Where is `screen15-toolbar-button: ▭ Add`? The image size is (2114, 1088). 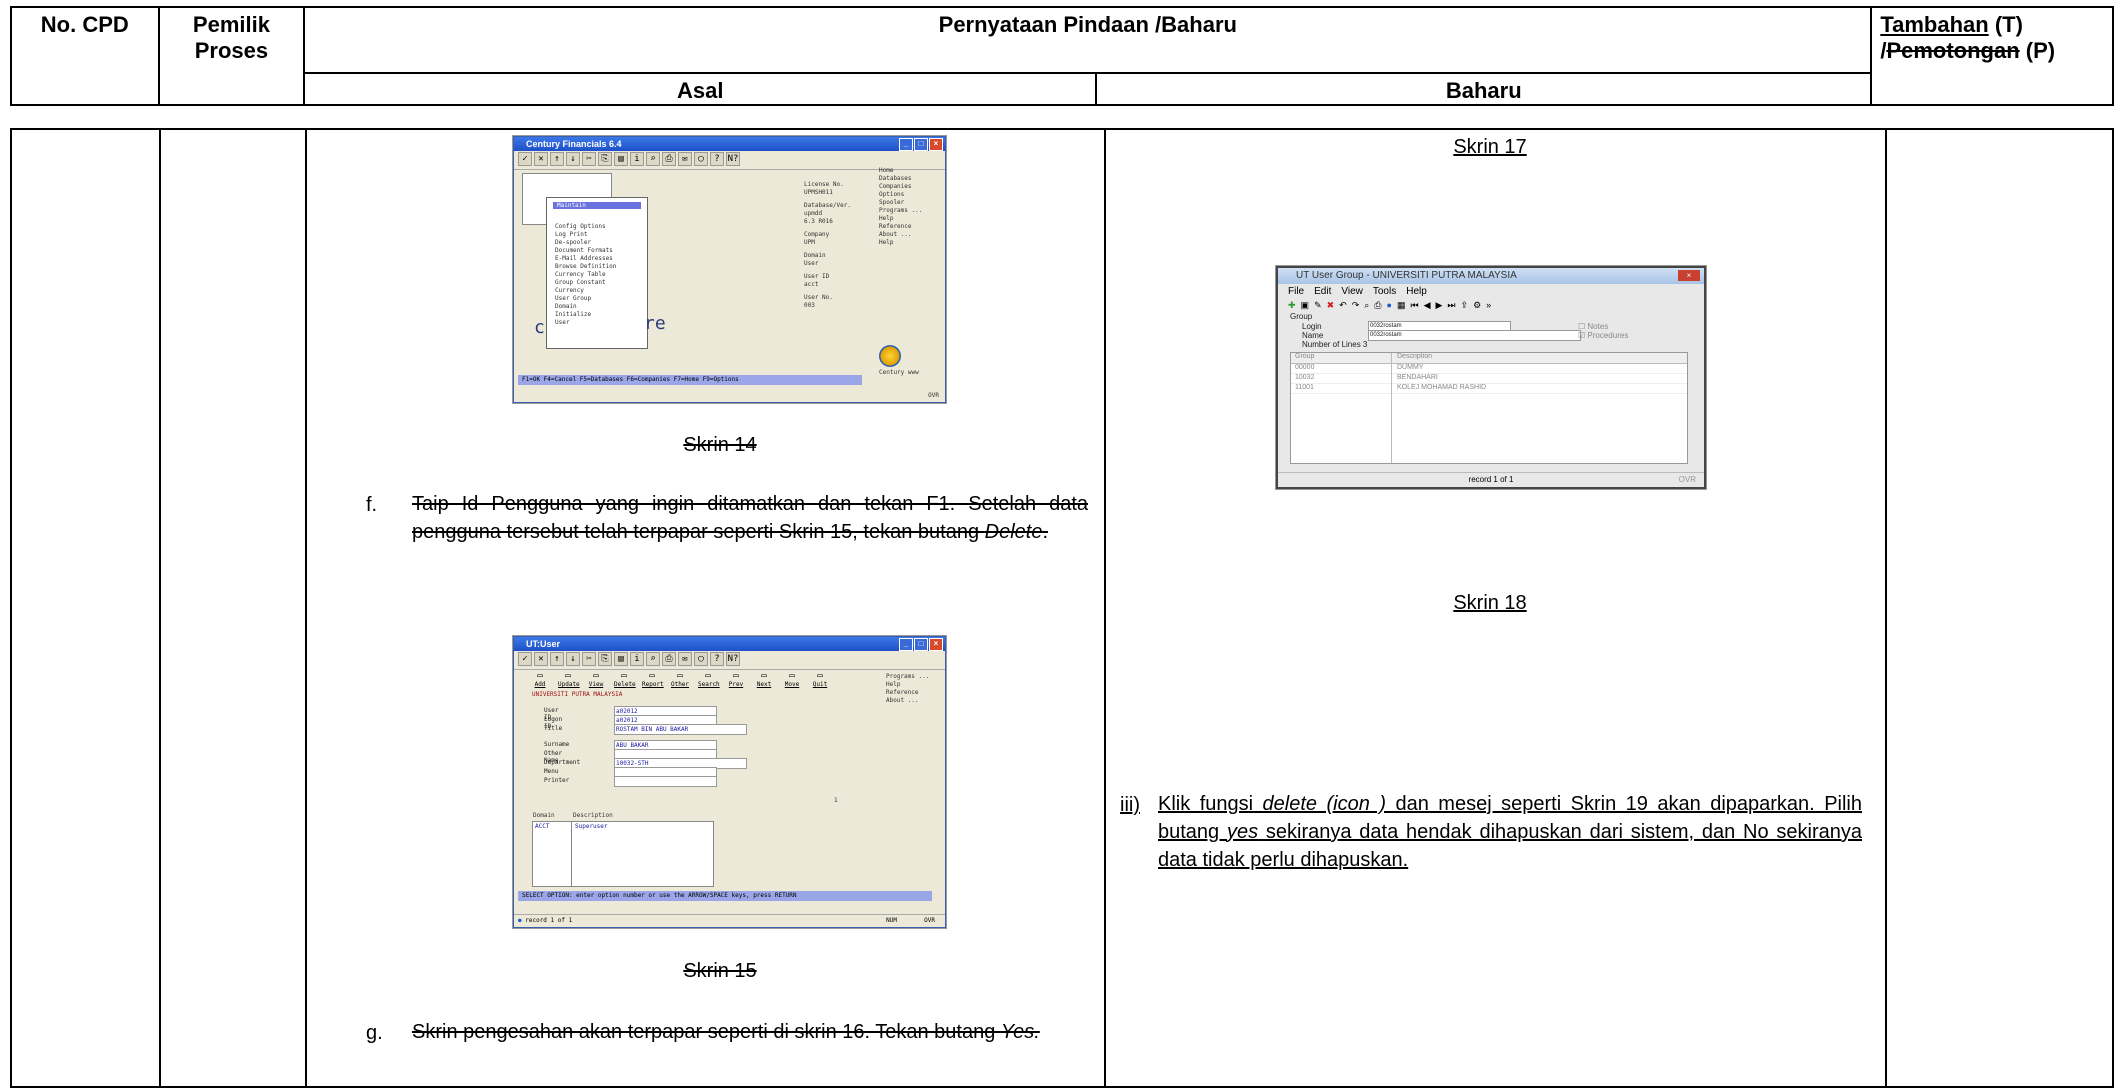 screen15-toolbar-button: ▭ Add is located at coordinates (540, 679).